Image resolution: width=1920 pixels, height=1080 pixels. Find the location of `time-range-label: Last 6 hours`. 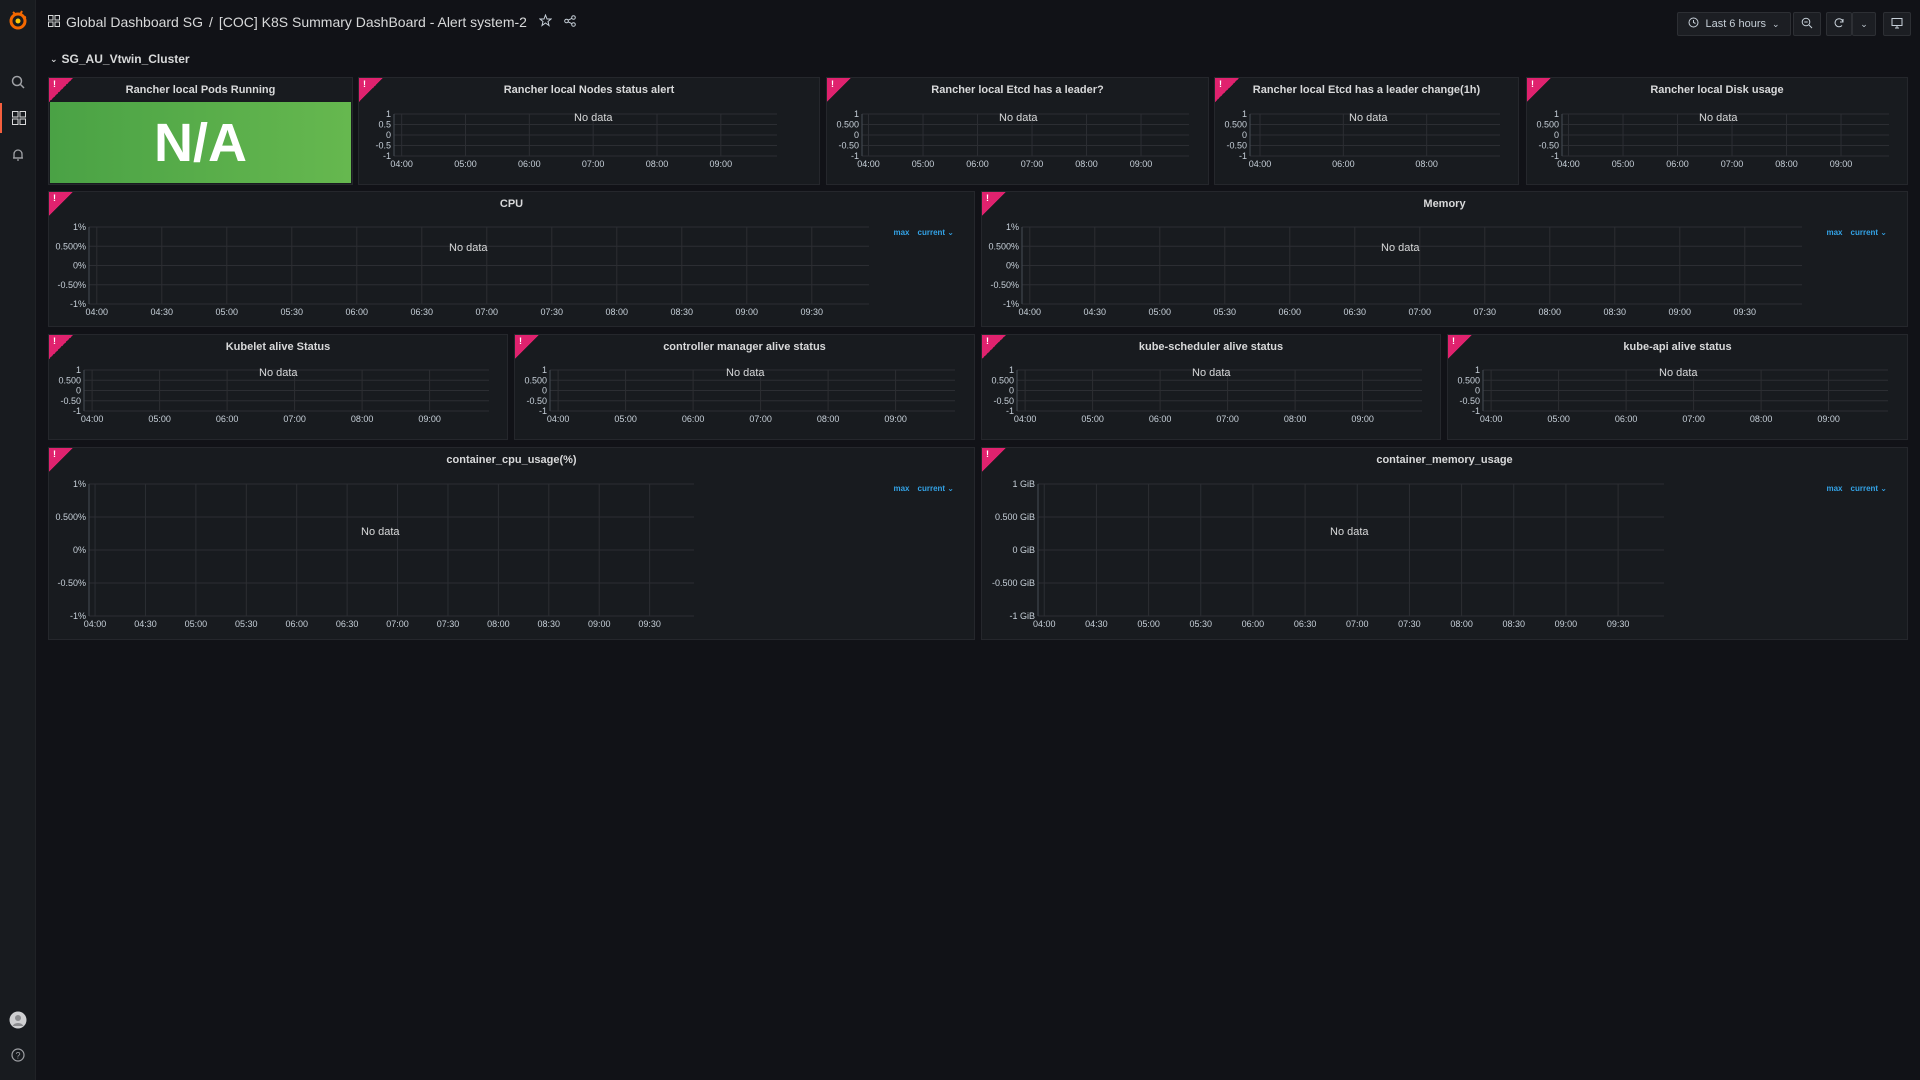

time-range-label: Last 6 hours is located at coordinates (1735, 24).